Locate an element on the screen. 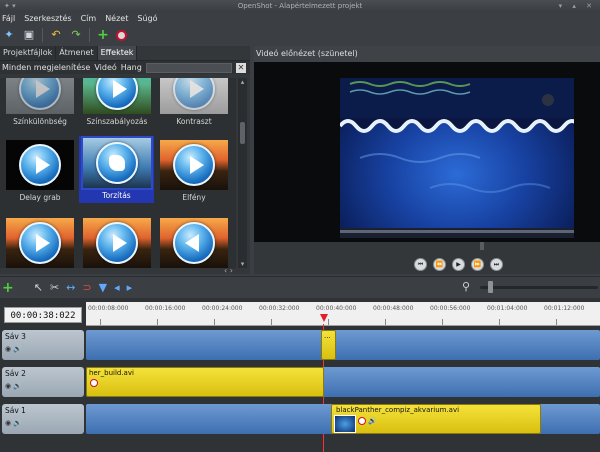 This screenshot has width=600, height=452. effect-item: Színszabályozás is located at coordinates (117, 102).